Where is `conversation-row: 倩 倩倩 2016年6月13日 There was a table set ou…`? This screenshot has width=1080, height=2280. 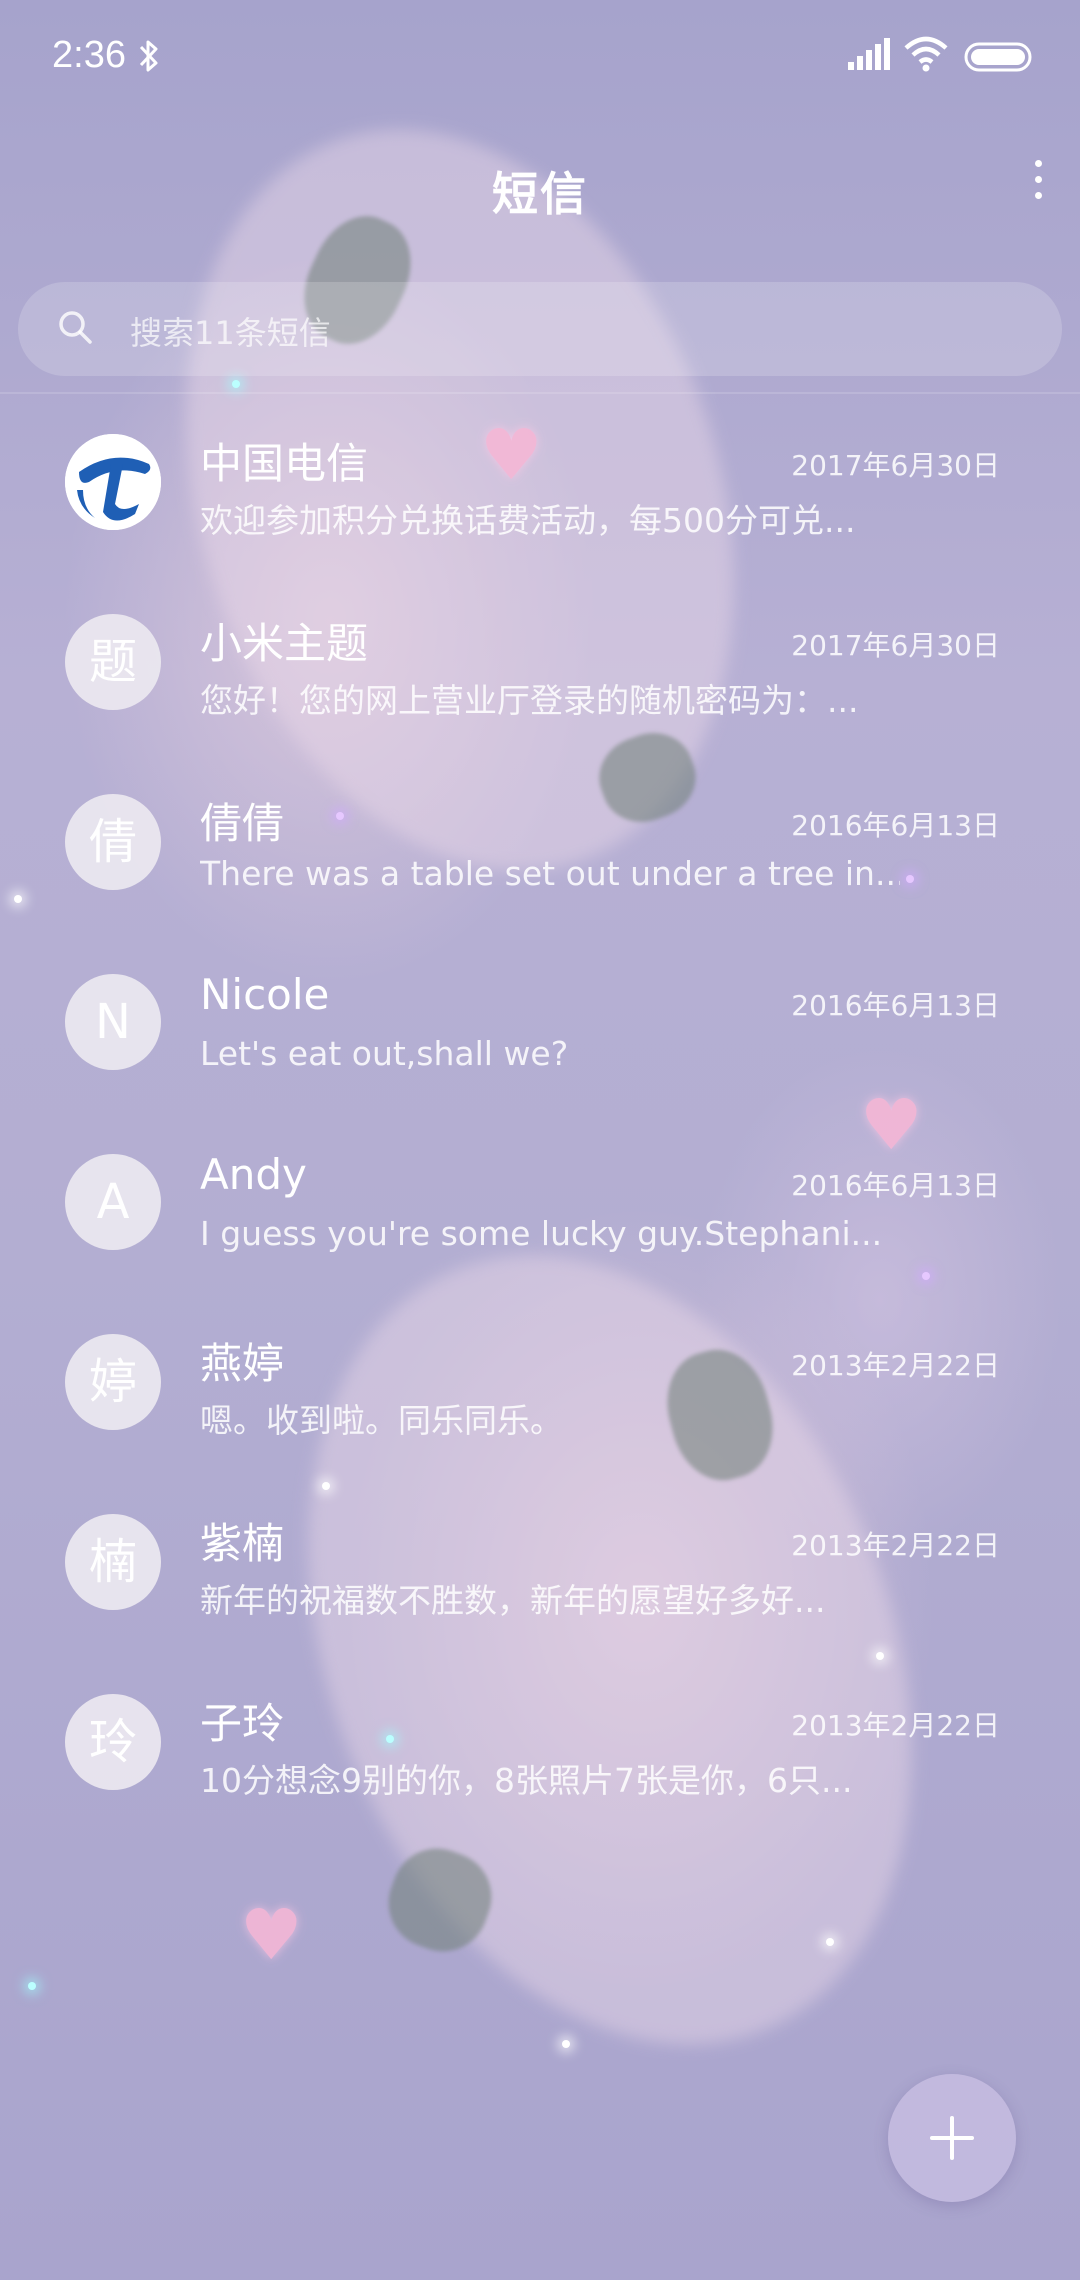 conversation-row: 倩 倩倩 2016年6月13日 There was a table set ou… is located at coordinates (540, 850).